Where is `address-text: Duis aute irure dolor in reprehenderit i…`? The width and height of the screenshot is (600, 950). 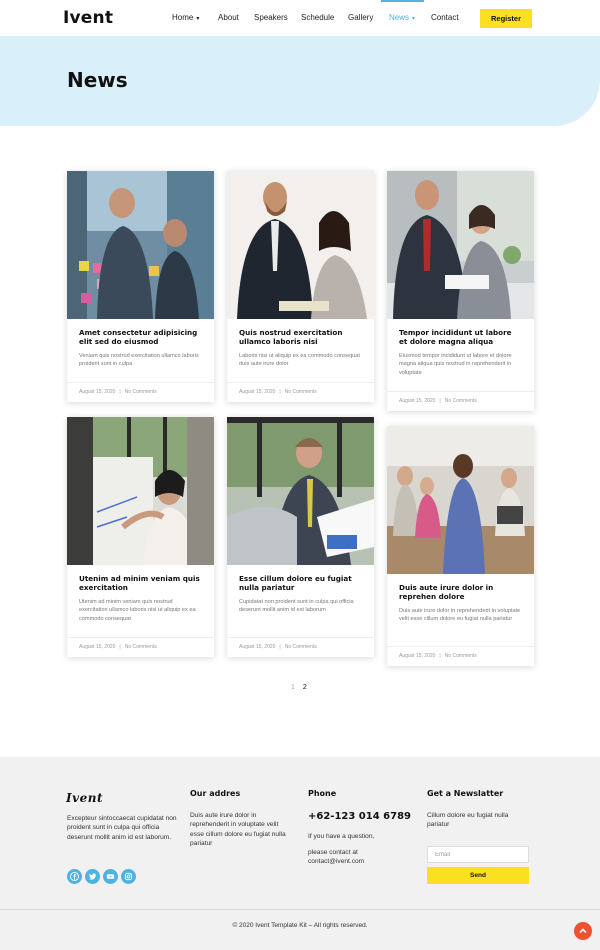 address-text: Duis aute irure dolor in reprehenderit i… is located at coordinates (238, 830).